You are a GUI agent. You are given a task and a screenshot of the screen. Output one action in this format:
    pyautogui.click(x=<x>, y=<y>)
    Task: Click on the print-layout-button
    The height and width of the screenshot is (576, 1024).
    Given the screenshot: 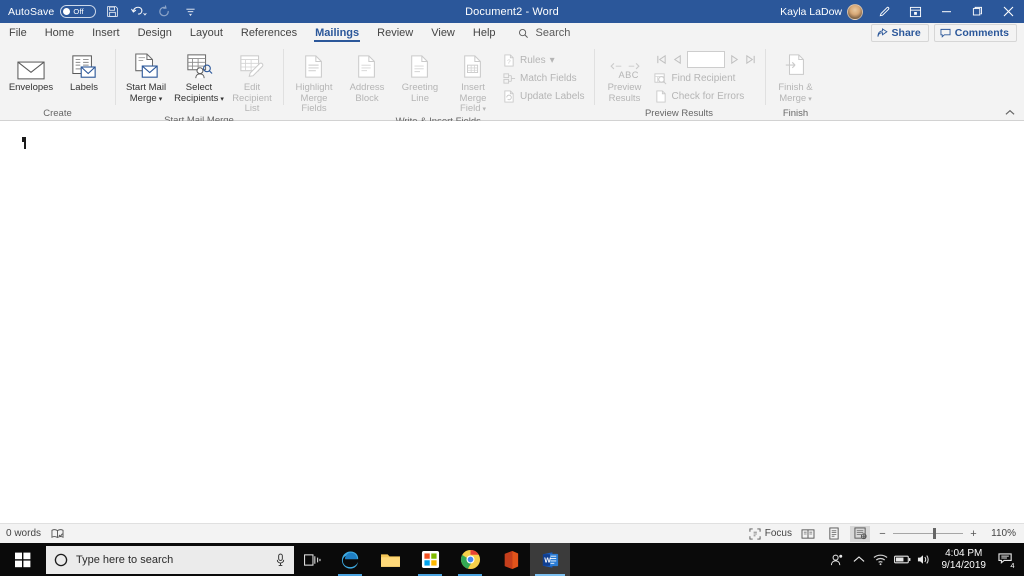 What is the action you would take?
    pyautogui.click(x=834, y=534)
    